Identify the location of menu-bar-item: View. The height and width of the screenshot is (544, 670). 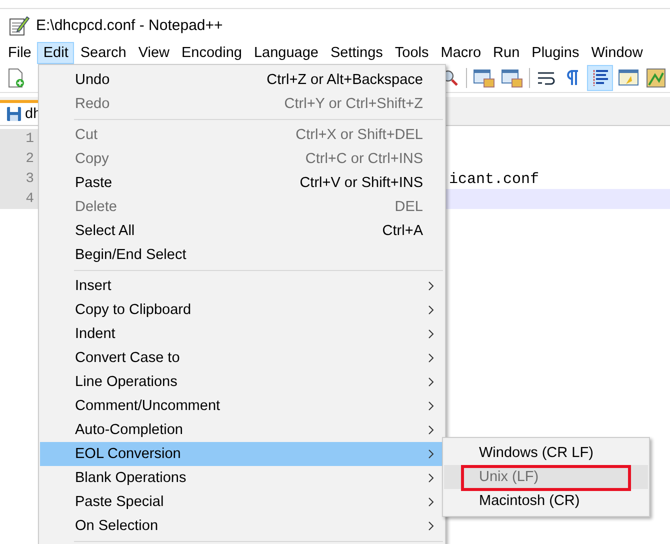
(154, 53).